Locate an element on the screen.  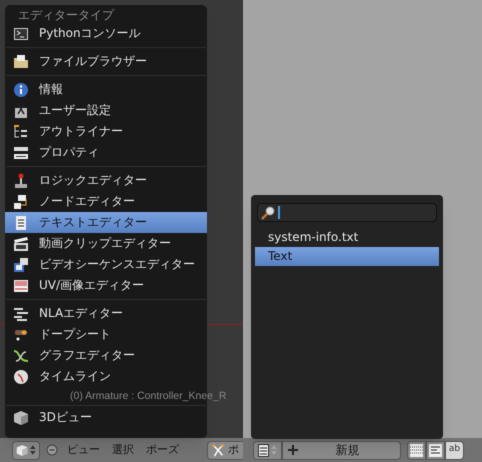
header-menu: ビュー is located at coordinates (83, 450).